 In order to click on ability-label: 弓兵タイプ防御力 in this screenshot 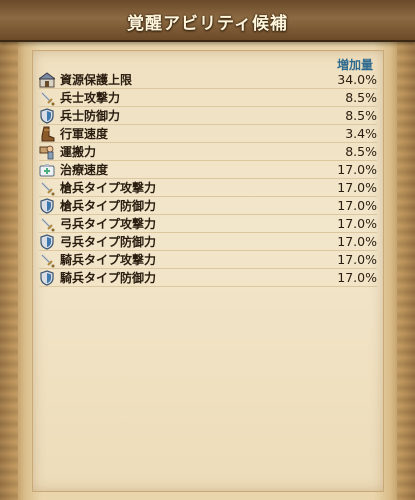, I will do `click(108, 242)`.